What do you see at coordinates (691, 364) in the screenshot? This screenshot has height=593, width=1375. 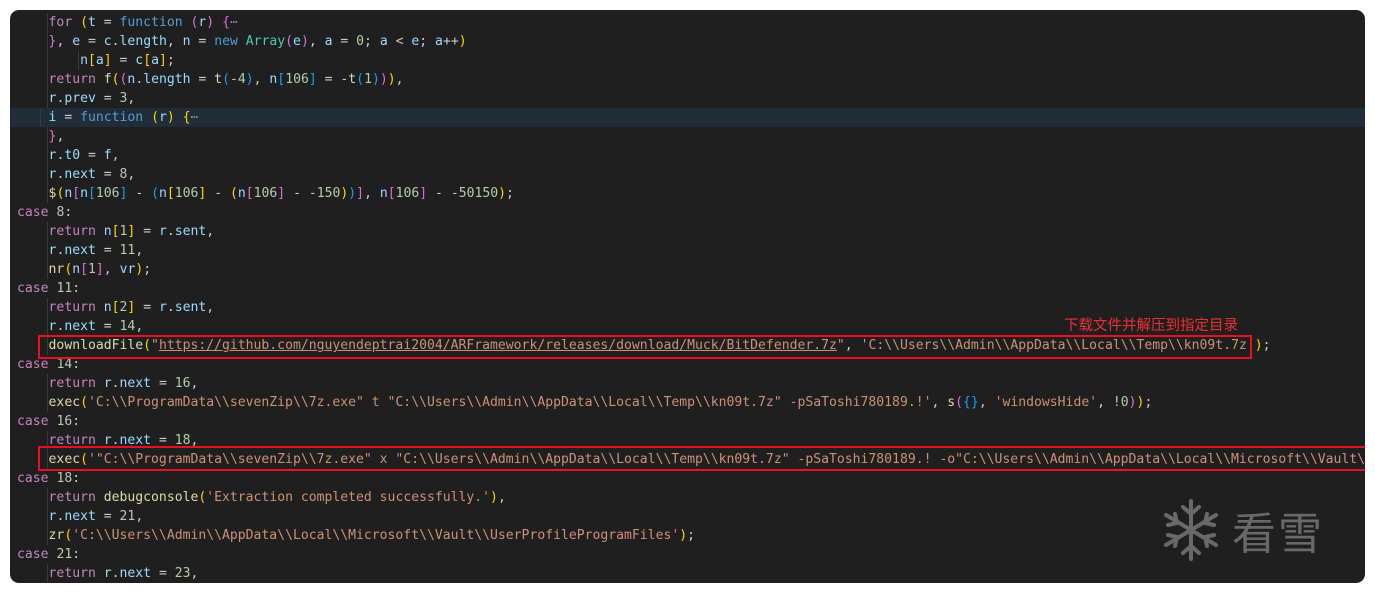 I see `code-line: case 14:` at bounding box center [691, 364].